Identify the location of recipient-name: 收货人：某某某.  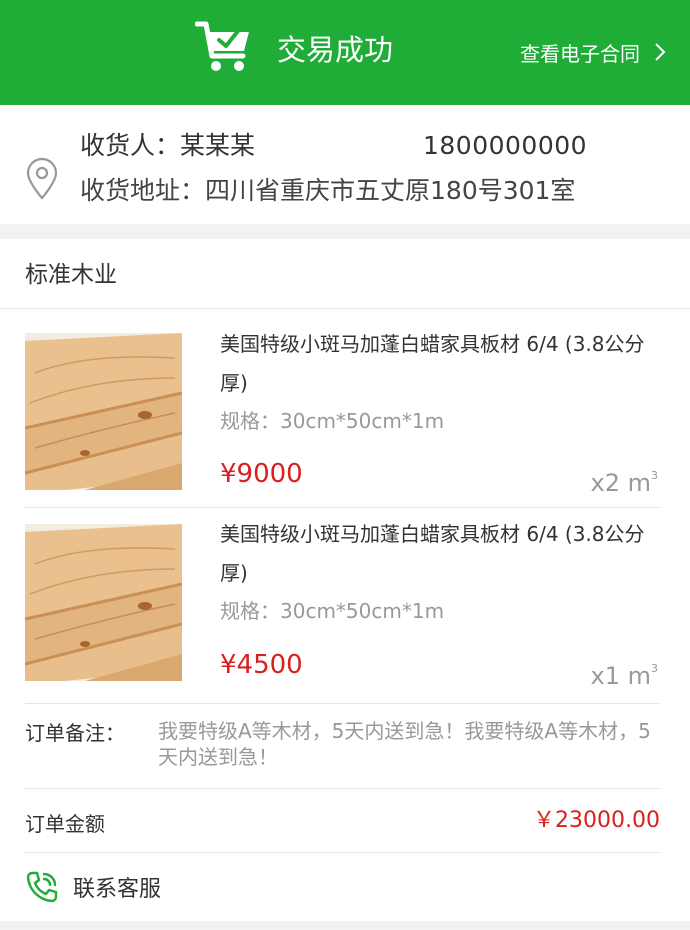
(168, 145).